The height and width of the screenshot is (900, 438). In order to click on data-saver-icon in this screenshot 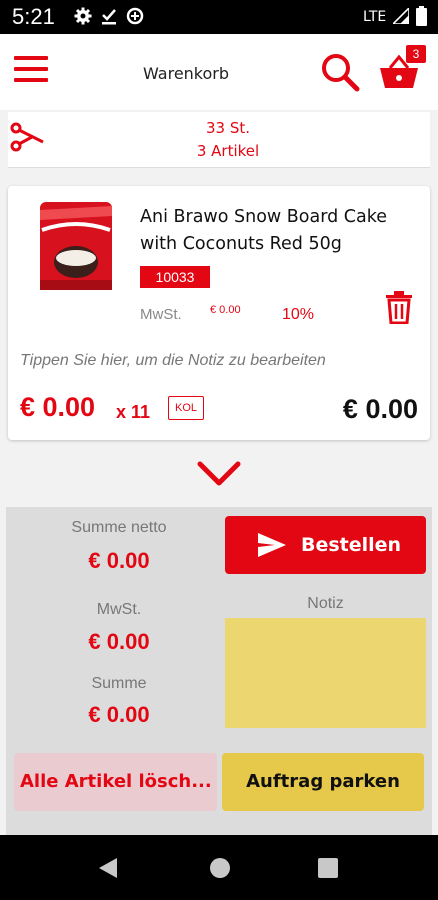, I will do `click(135, 16)`.